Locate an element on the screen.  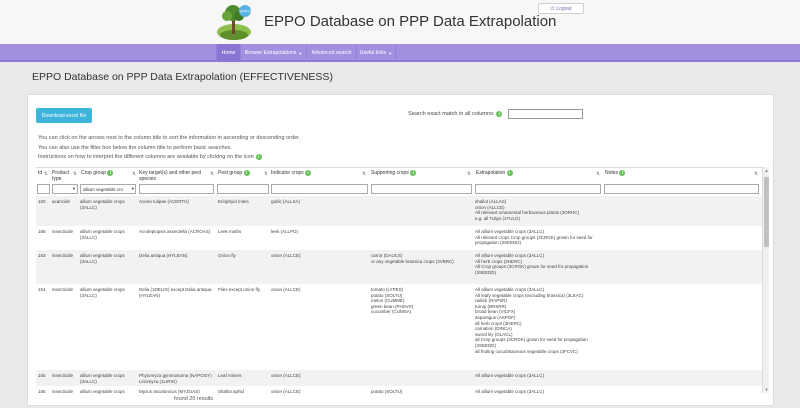
column-header-extrapolation: Extrapolation i is located at coordinates (494, 173).